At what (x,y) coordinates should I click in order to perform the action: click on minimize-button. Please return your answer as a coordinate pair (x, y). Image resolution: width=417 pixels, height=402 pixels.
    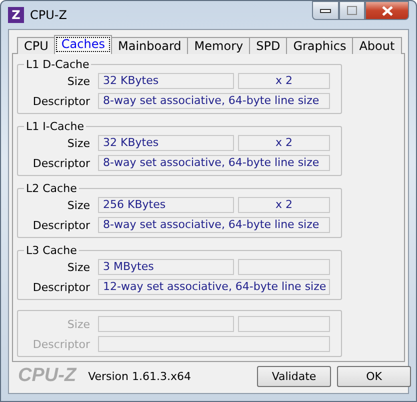
    Looking at the image, I should click on (325, 10).